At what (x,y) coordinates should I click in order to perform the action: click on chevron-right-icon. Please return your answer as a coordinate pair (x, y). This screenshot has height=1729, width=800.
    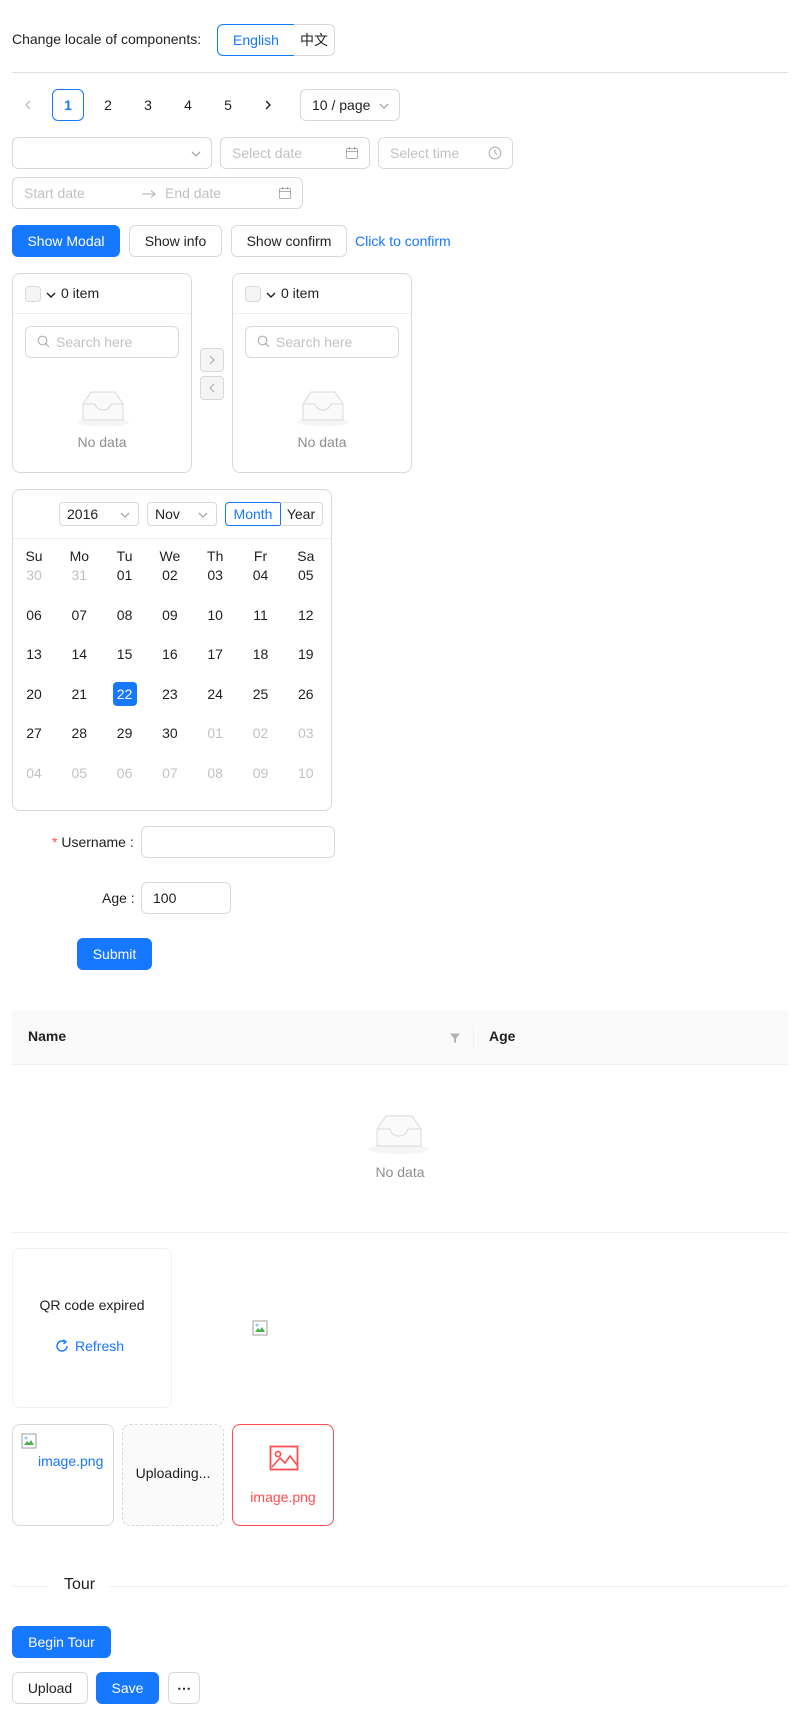
    Looking at the image, I should click on (268, 105).